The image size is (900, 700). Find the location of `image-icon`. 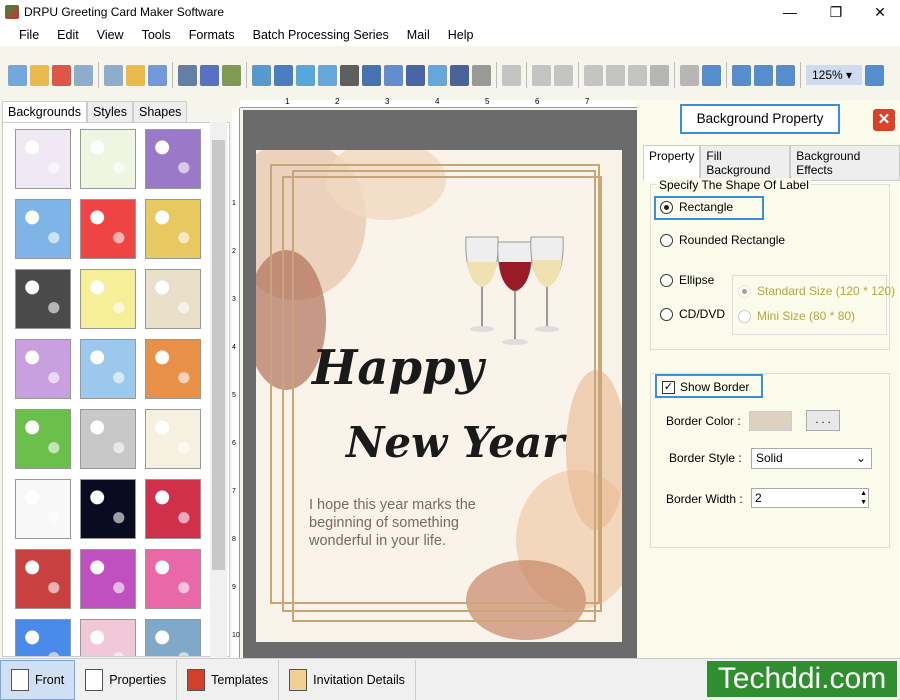

image-icon is located at coordinates (261, 75).